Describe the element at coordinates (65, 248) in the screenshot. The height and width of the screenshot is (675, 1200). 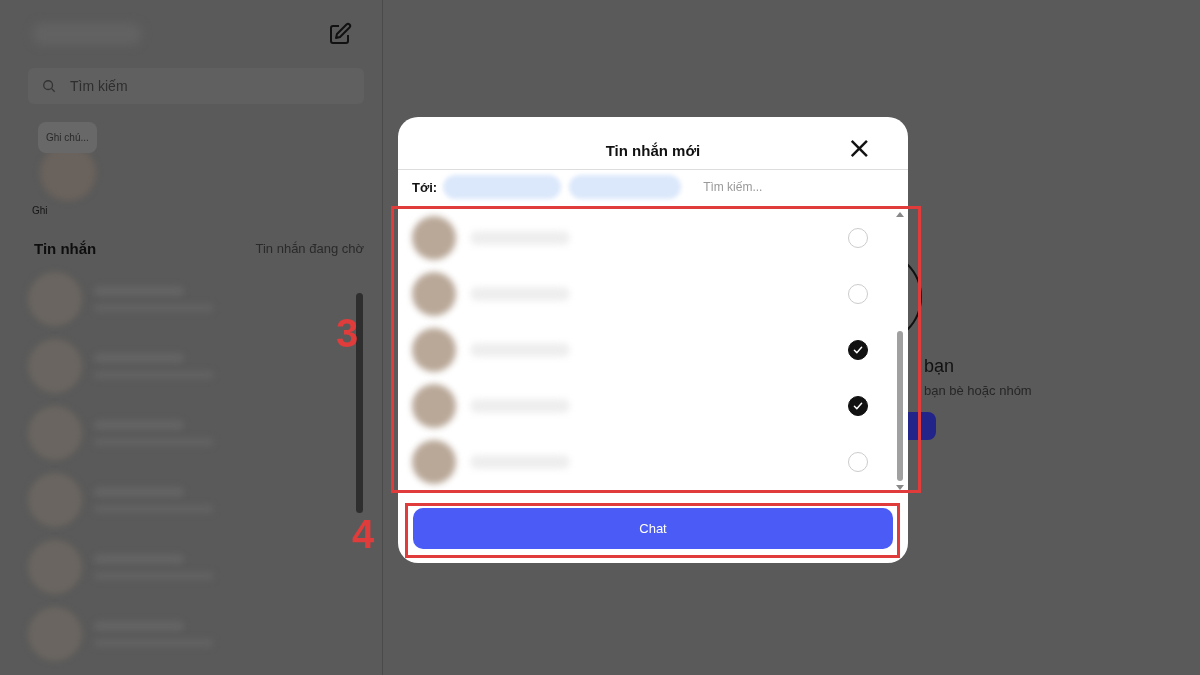
I see `section-title: Tin nhắn` at that location.